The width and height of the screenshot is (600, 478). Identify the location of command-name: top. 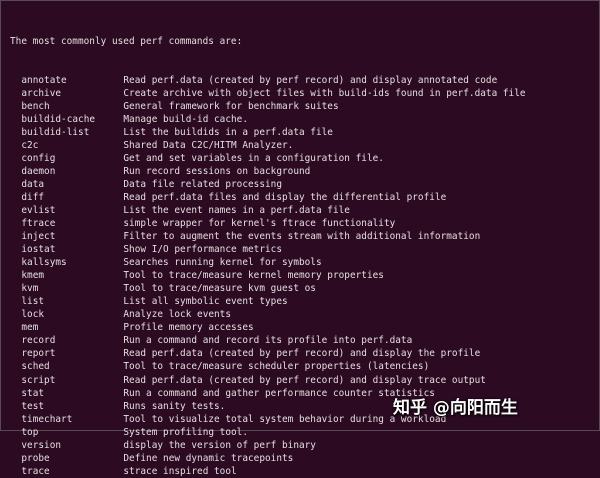
(30, 432).